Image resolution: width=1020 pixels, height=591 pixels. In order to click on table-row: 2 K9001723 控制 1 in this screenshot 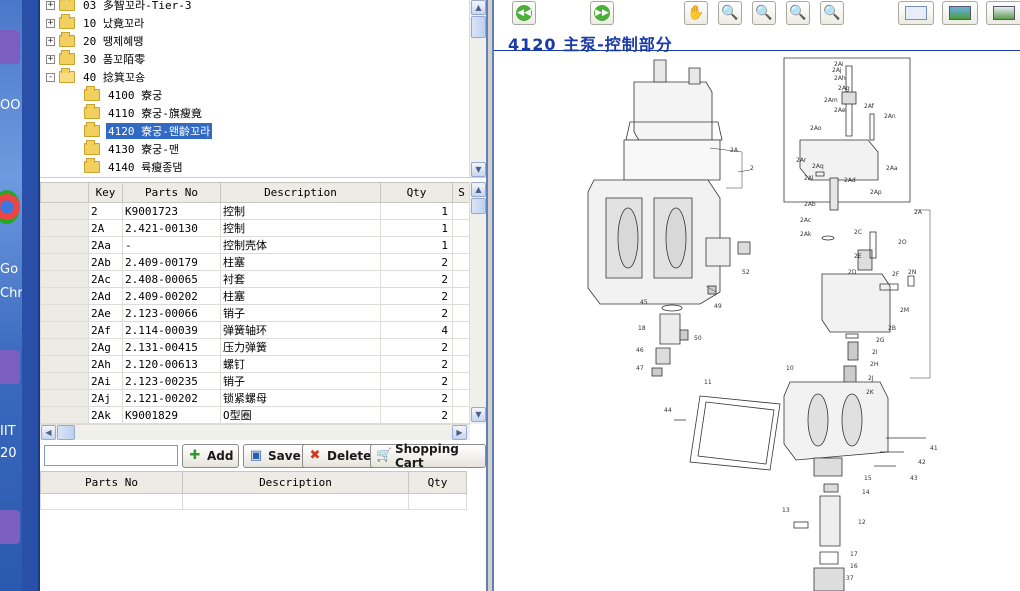, I will do `click(255, 211)`.